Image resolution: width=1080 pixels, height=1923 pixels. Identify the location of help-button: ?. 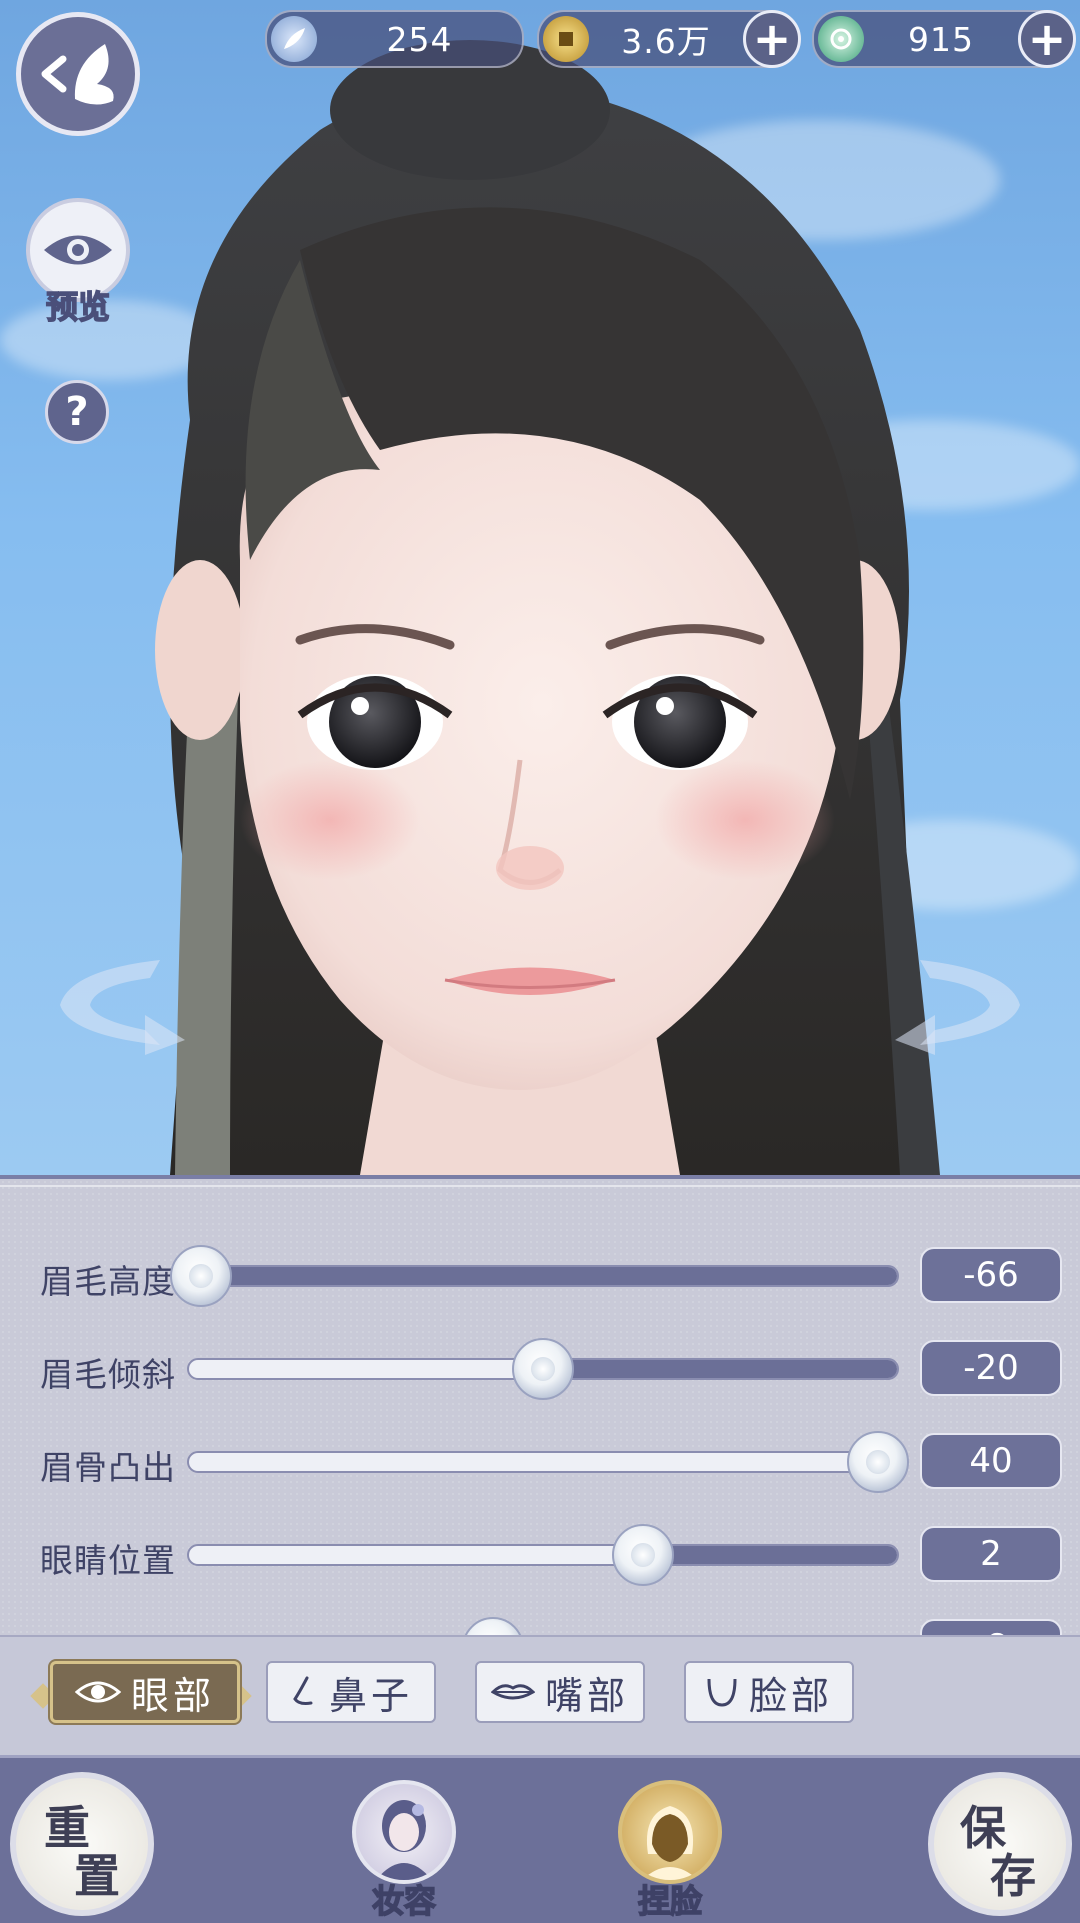
(77, 412).